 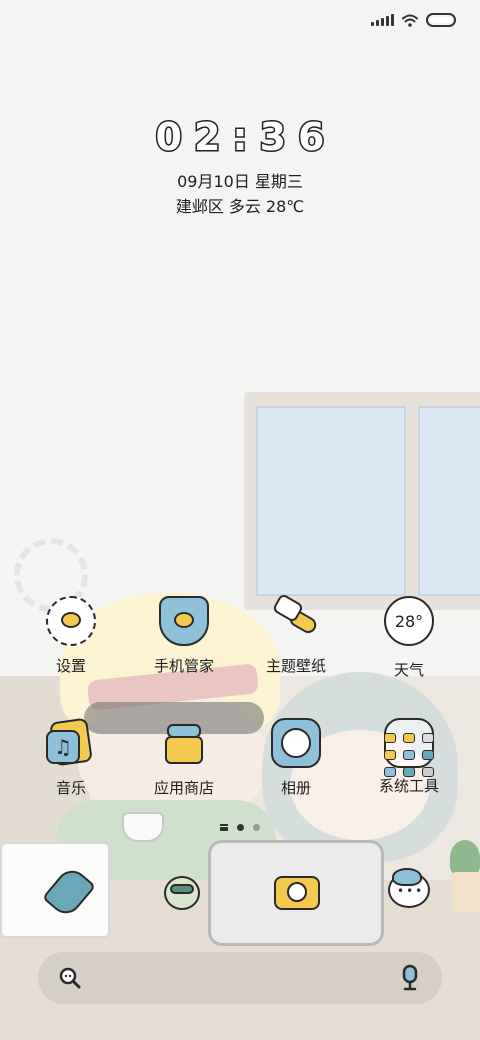 What do you see at coordinates (409, 893) in the screenshot?
I see `dock-messages: •••` at bounding box center [409, 893].